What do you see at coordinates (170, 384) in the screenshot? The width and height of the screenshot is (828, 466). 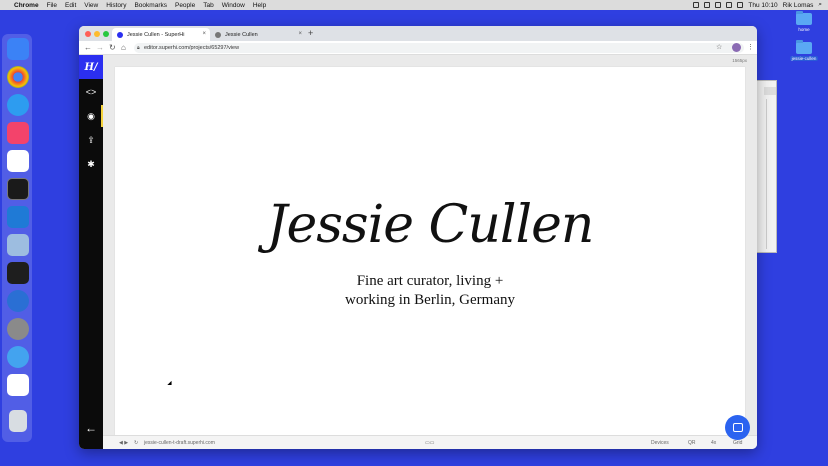 I see `mouse-cursor` at bounding box center [170, 384].